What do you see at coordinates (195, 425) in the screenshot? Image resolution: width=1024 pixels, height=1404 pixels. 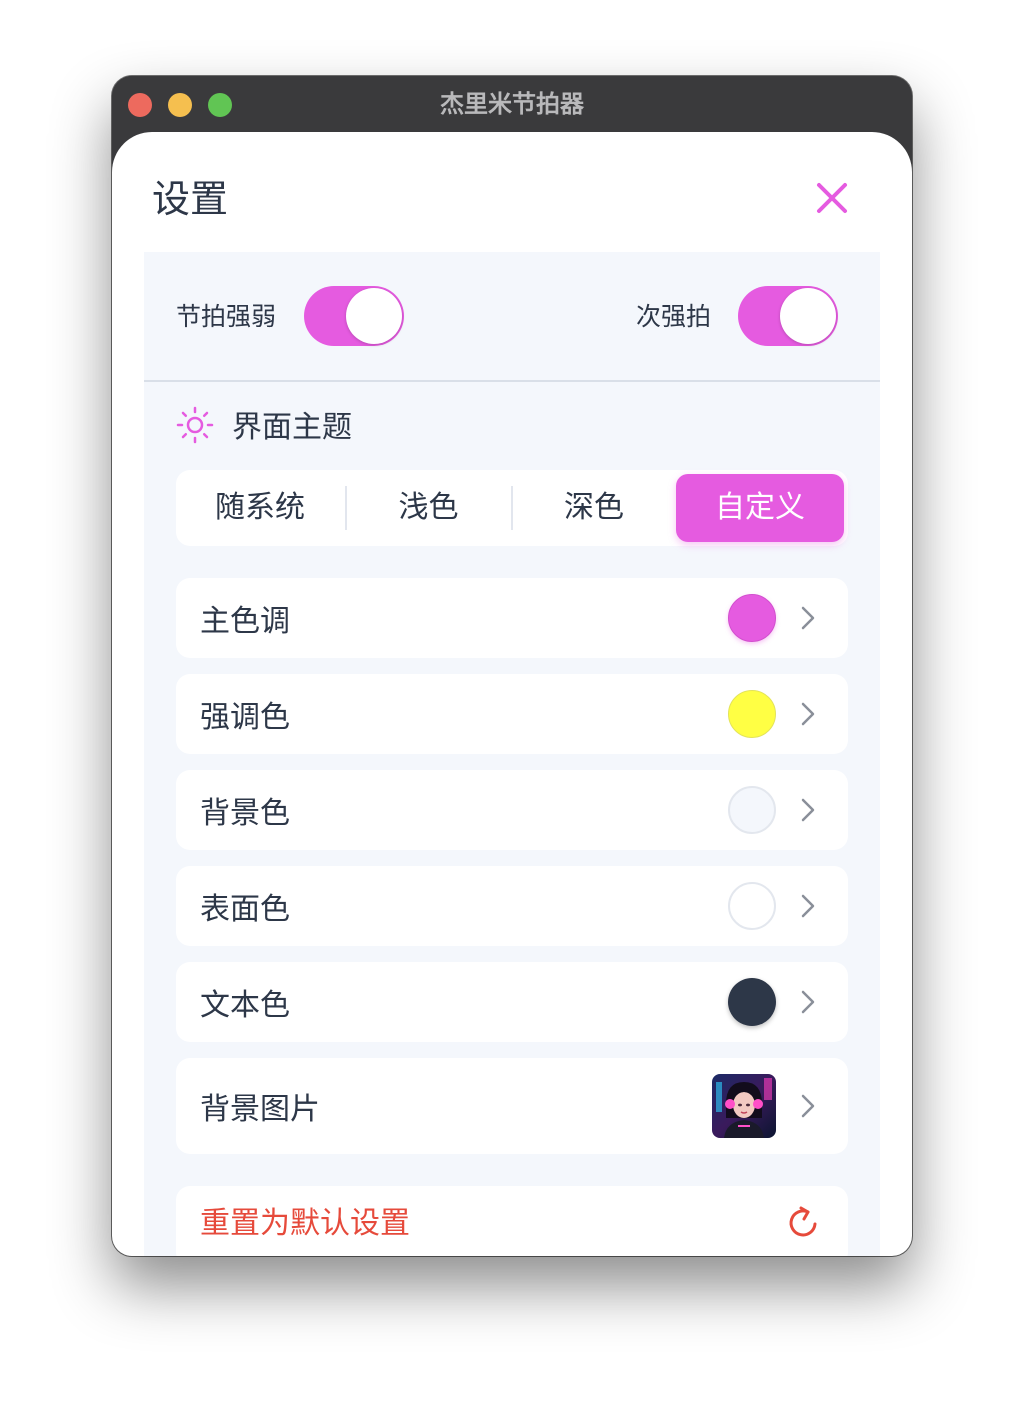 I see `sun-icon` at bounding box center [195, 425].